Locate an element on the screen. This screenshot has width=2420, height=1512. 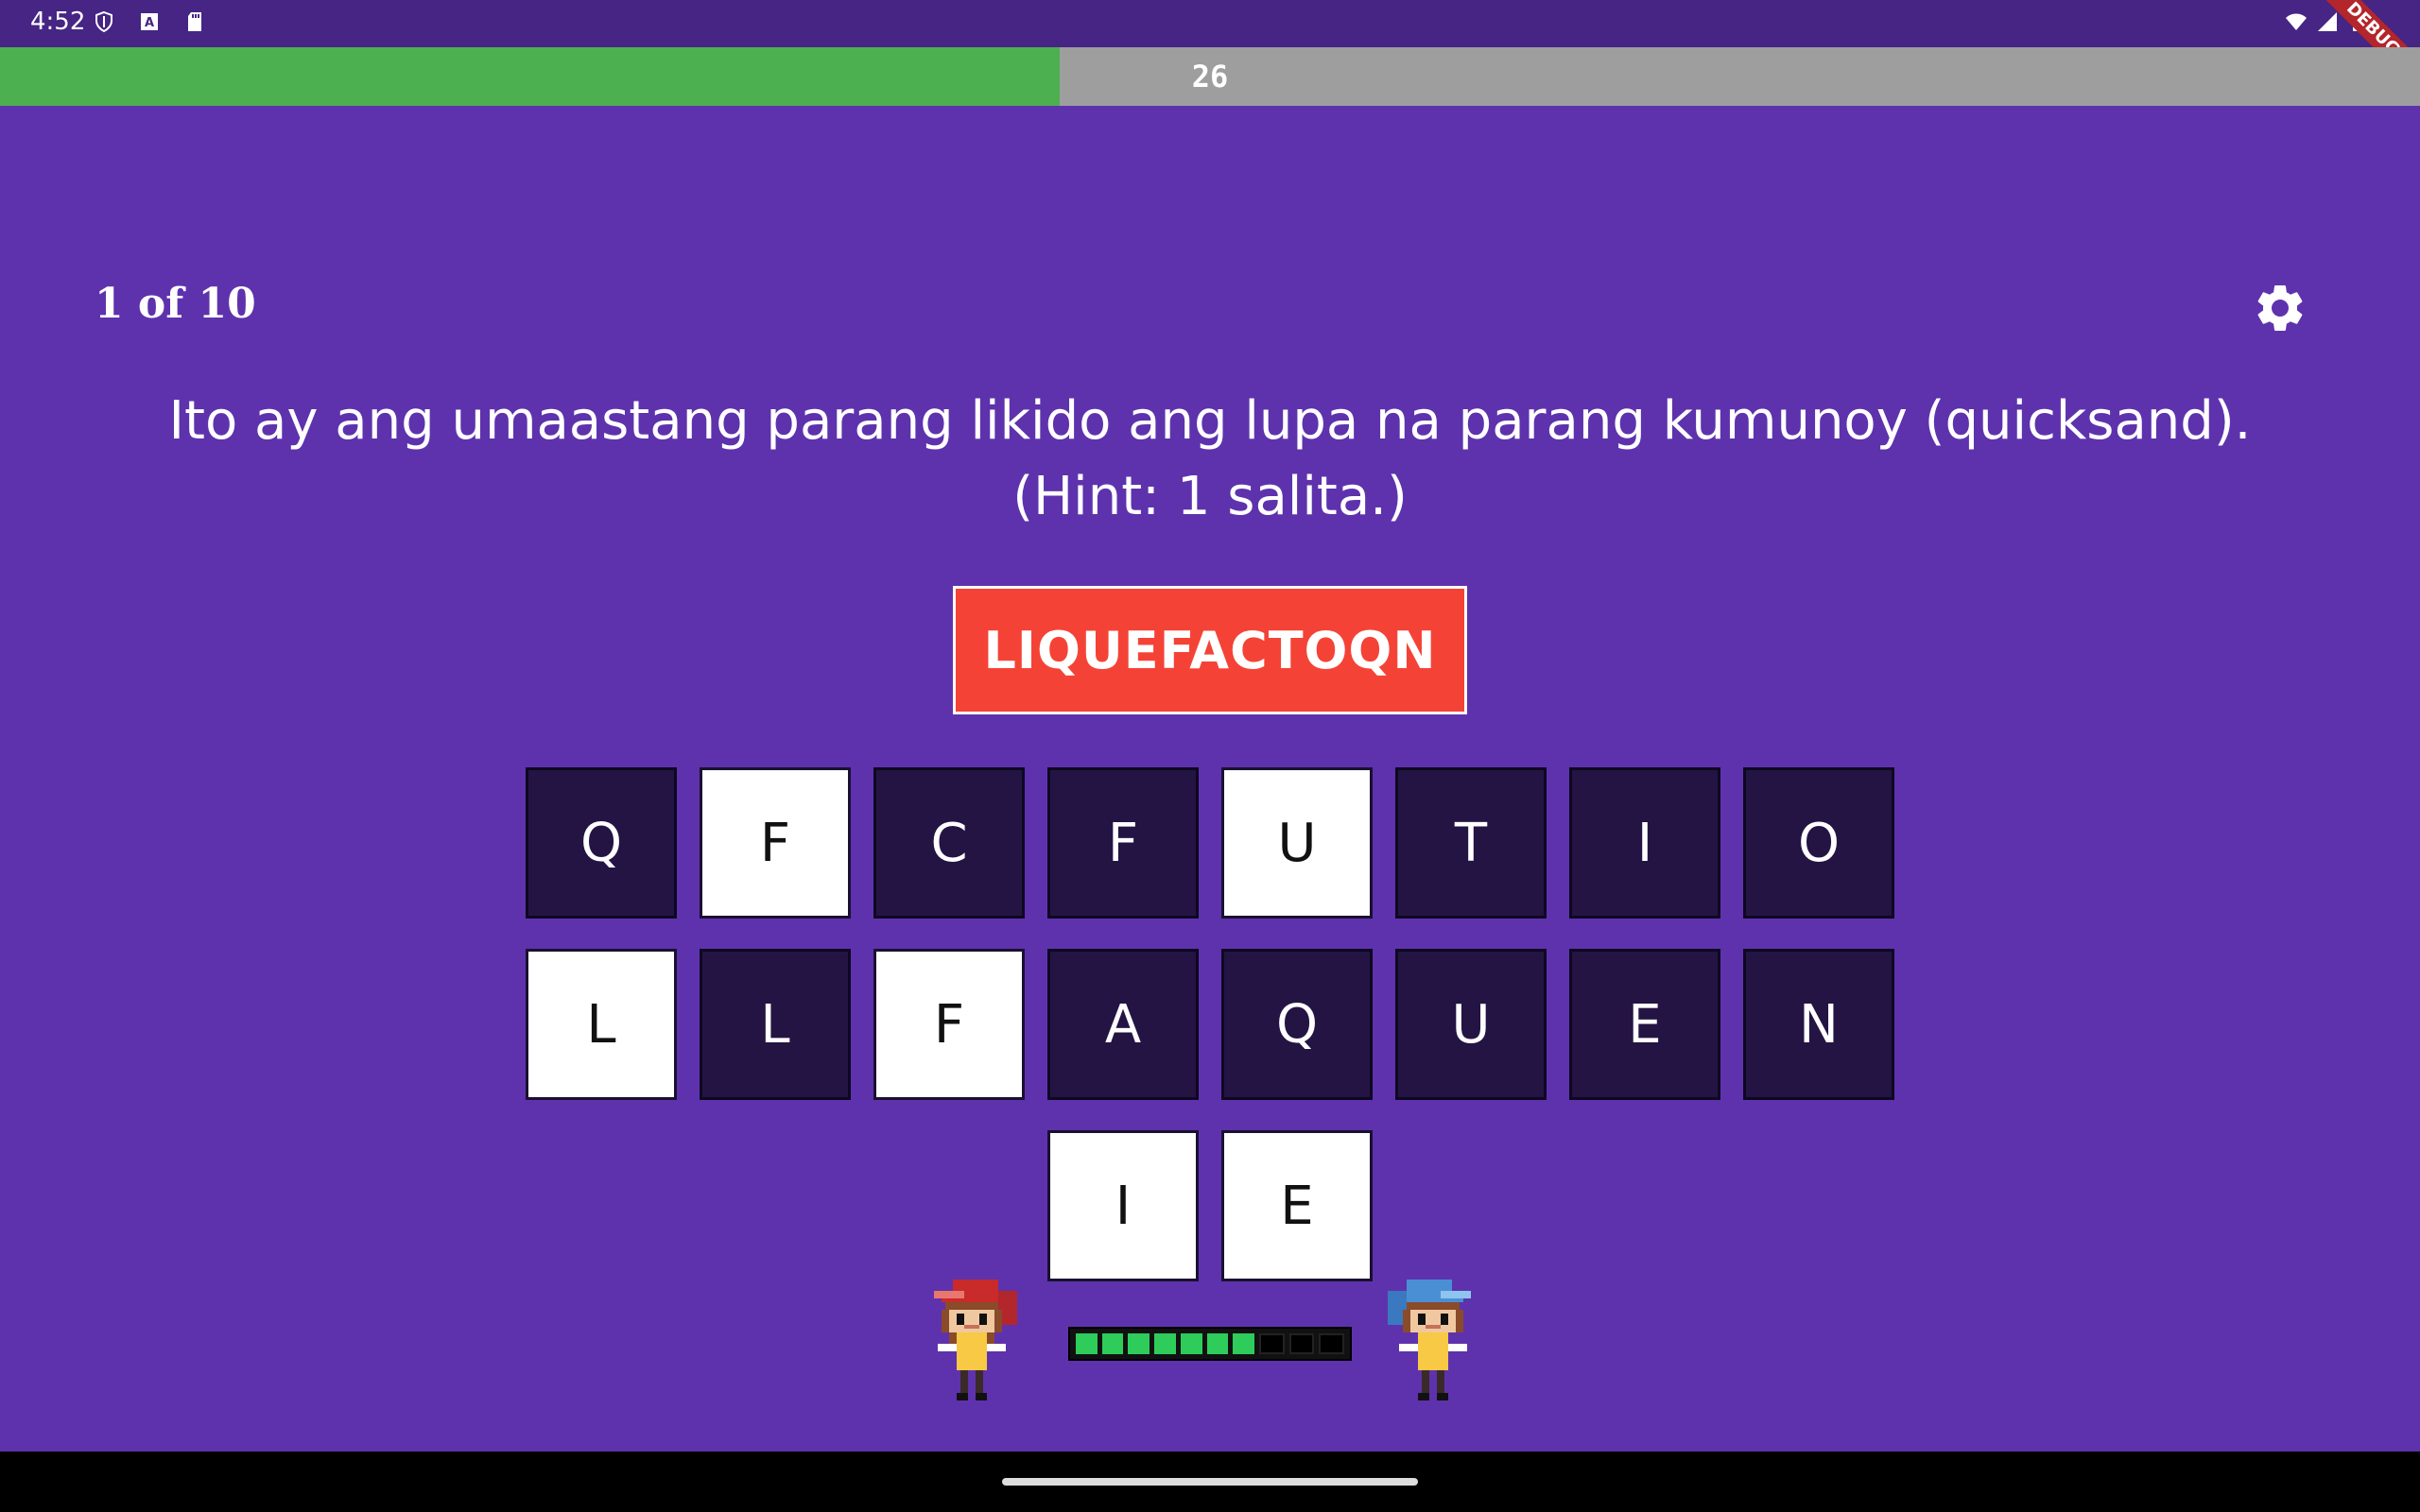
home-gesture-handle is located at coordinates (1210, 1482).